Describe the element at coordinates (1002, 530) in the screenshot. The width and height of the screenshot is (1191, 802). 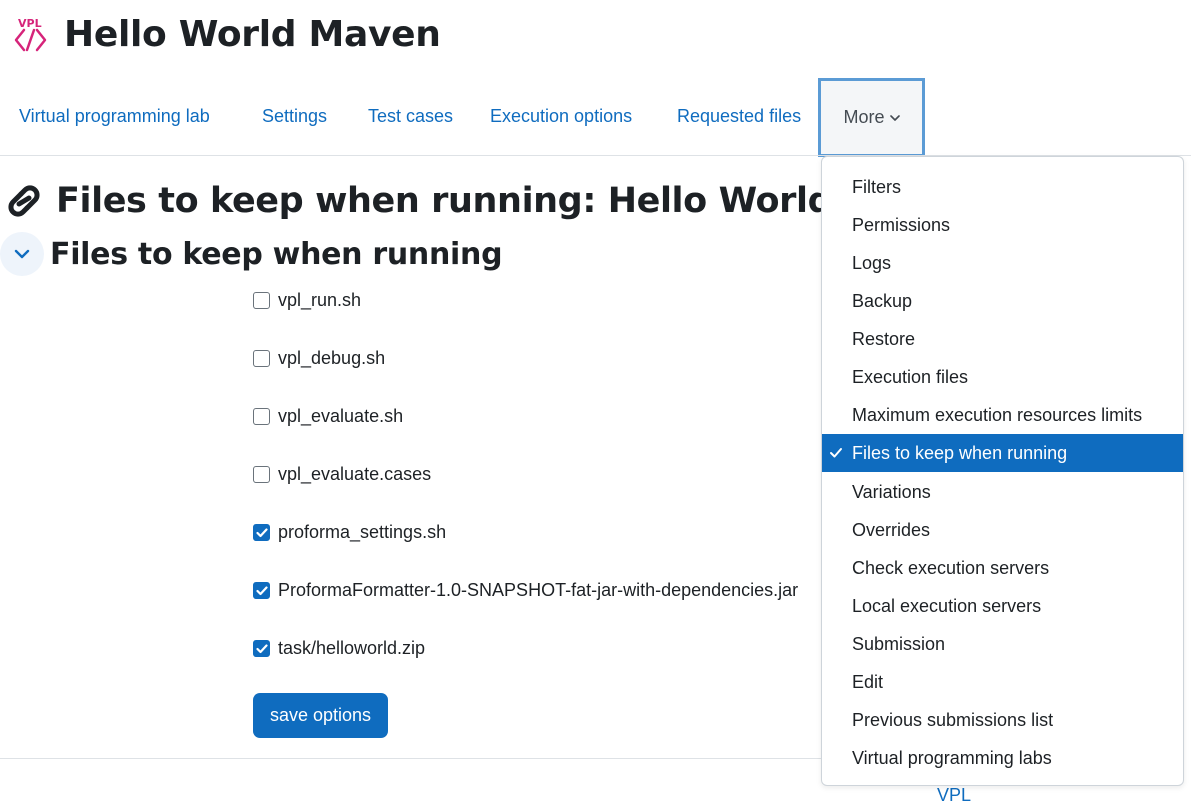
I see `menu-item-overrides: Overrides` at that location.